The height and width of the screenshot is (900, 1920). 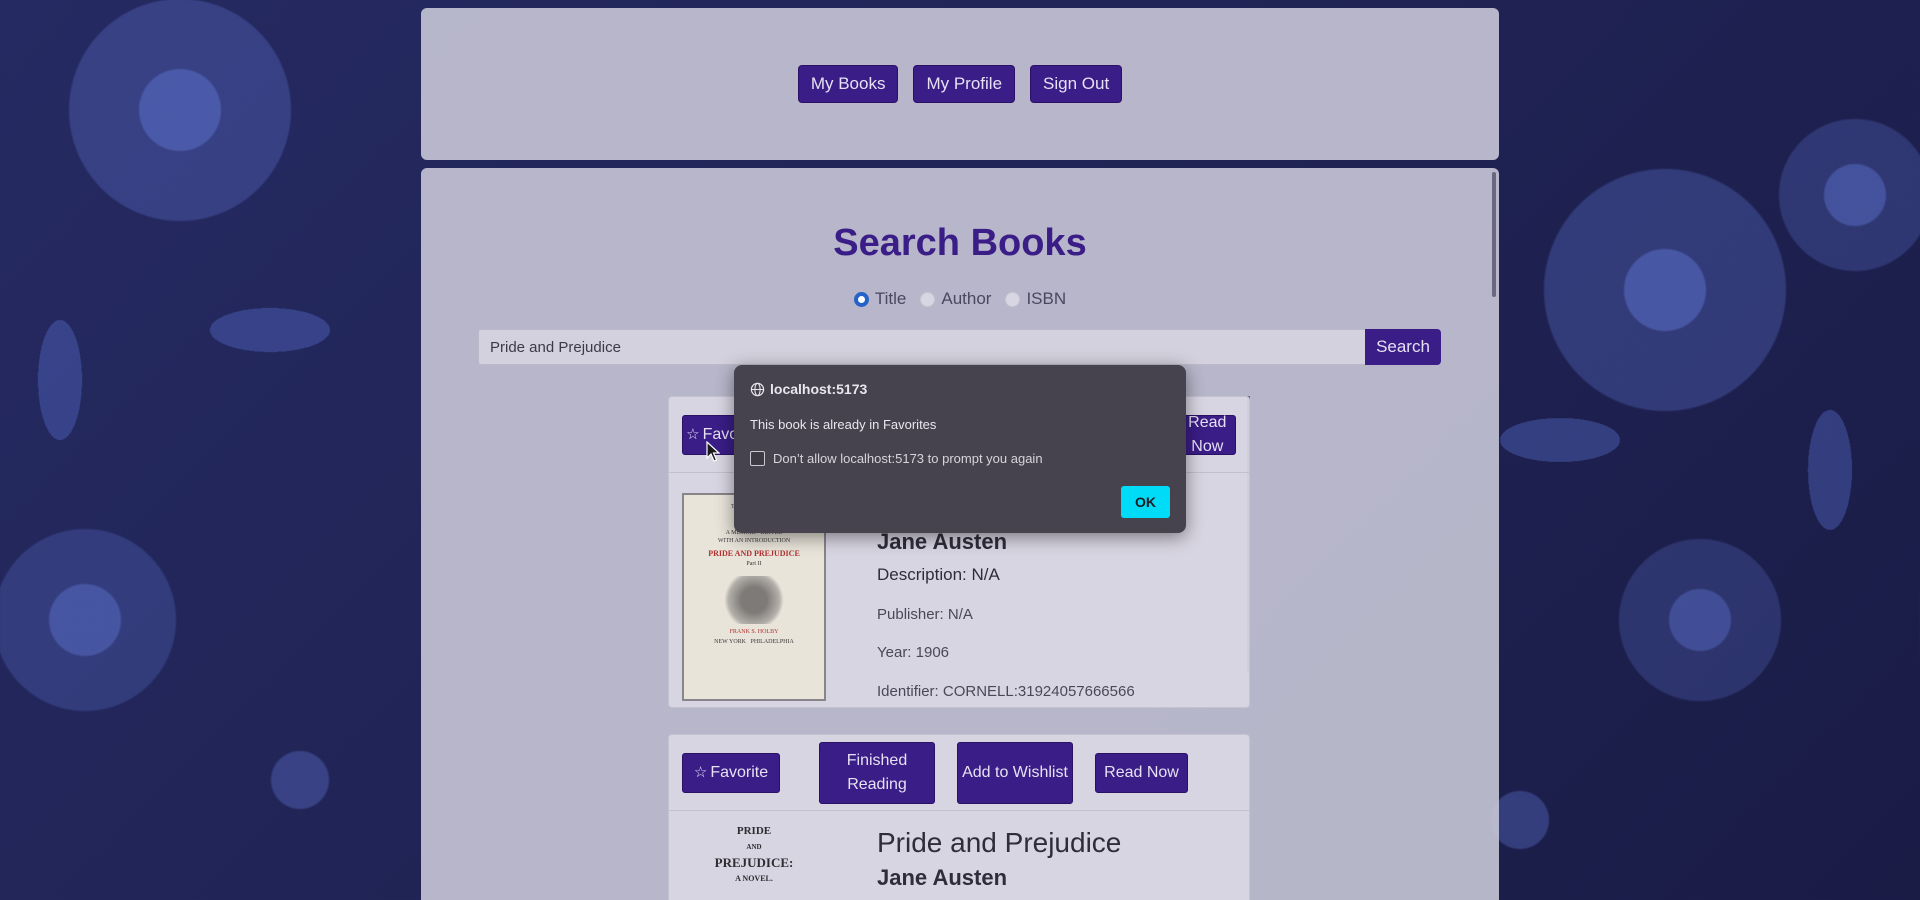 I want to click on radio-label-isbn: ISBN, so click(x=1046, y=298).